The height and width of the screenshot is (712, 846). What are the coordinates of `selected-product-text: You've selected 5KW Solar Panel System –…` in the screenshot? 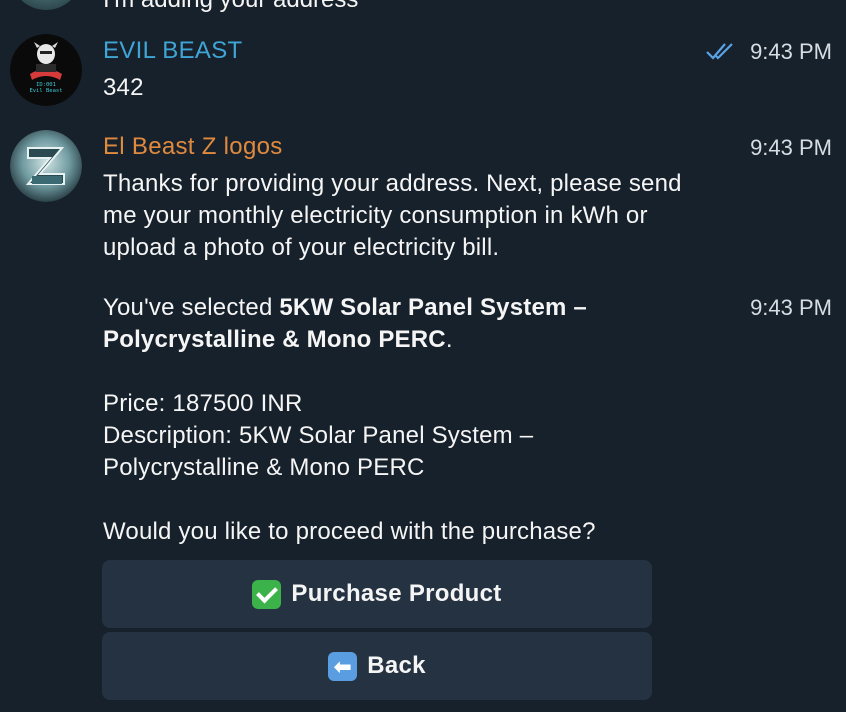 It's located at (403, 324).